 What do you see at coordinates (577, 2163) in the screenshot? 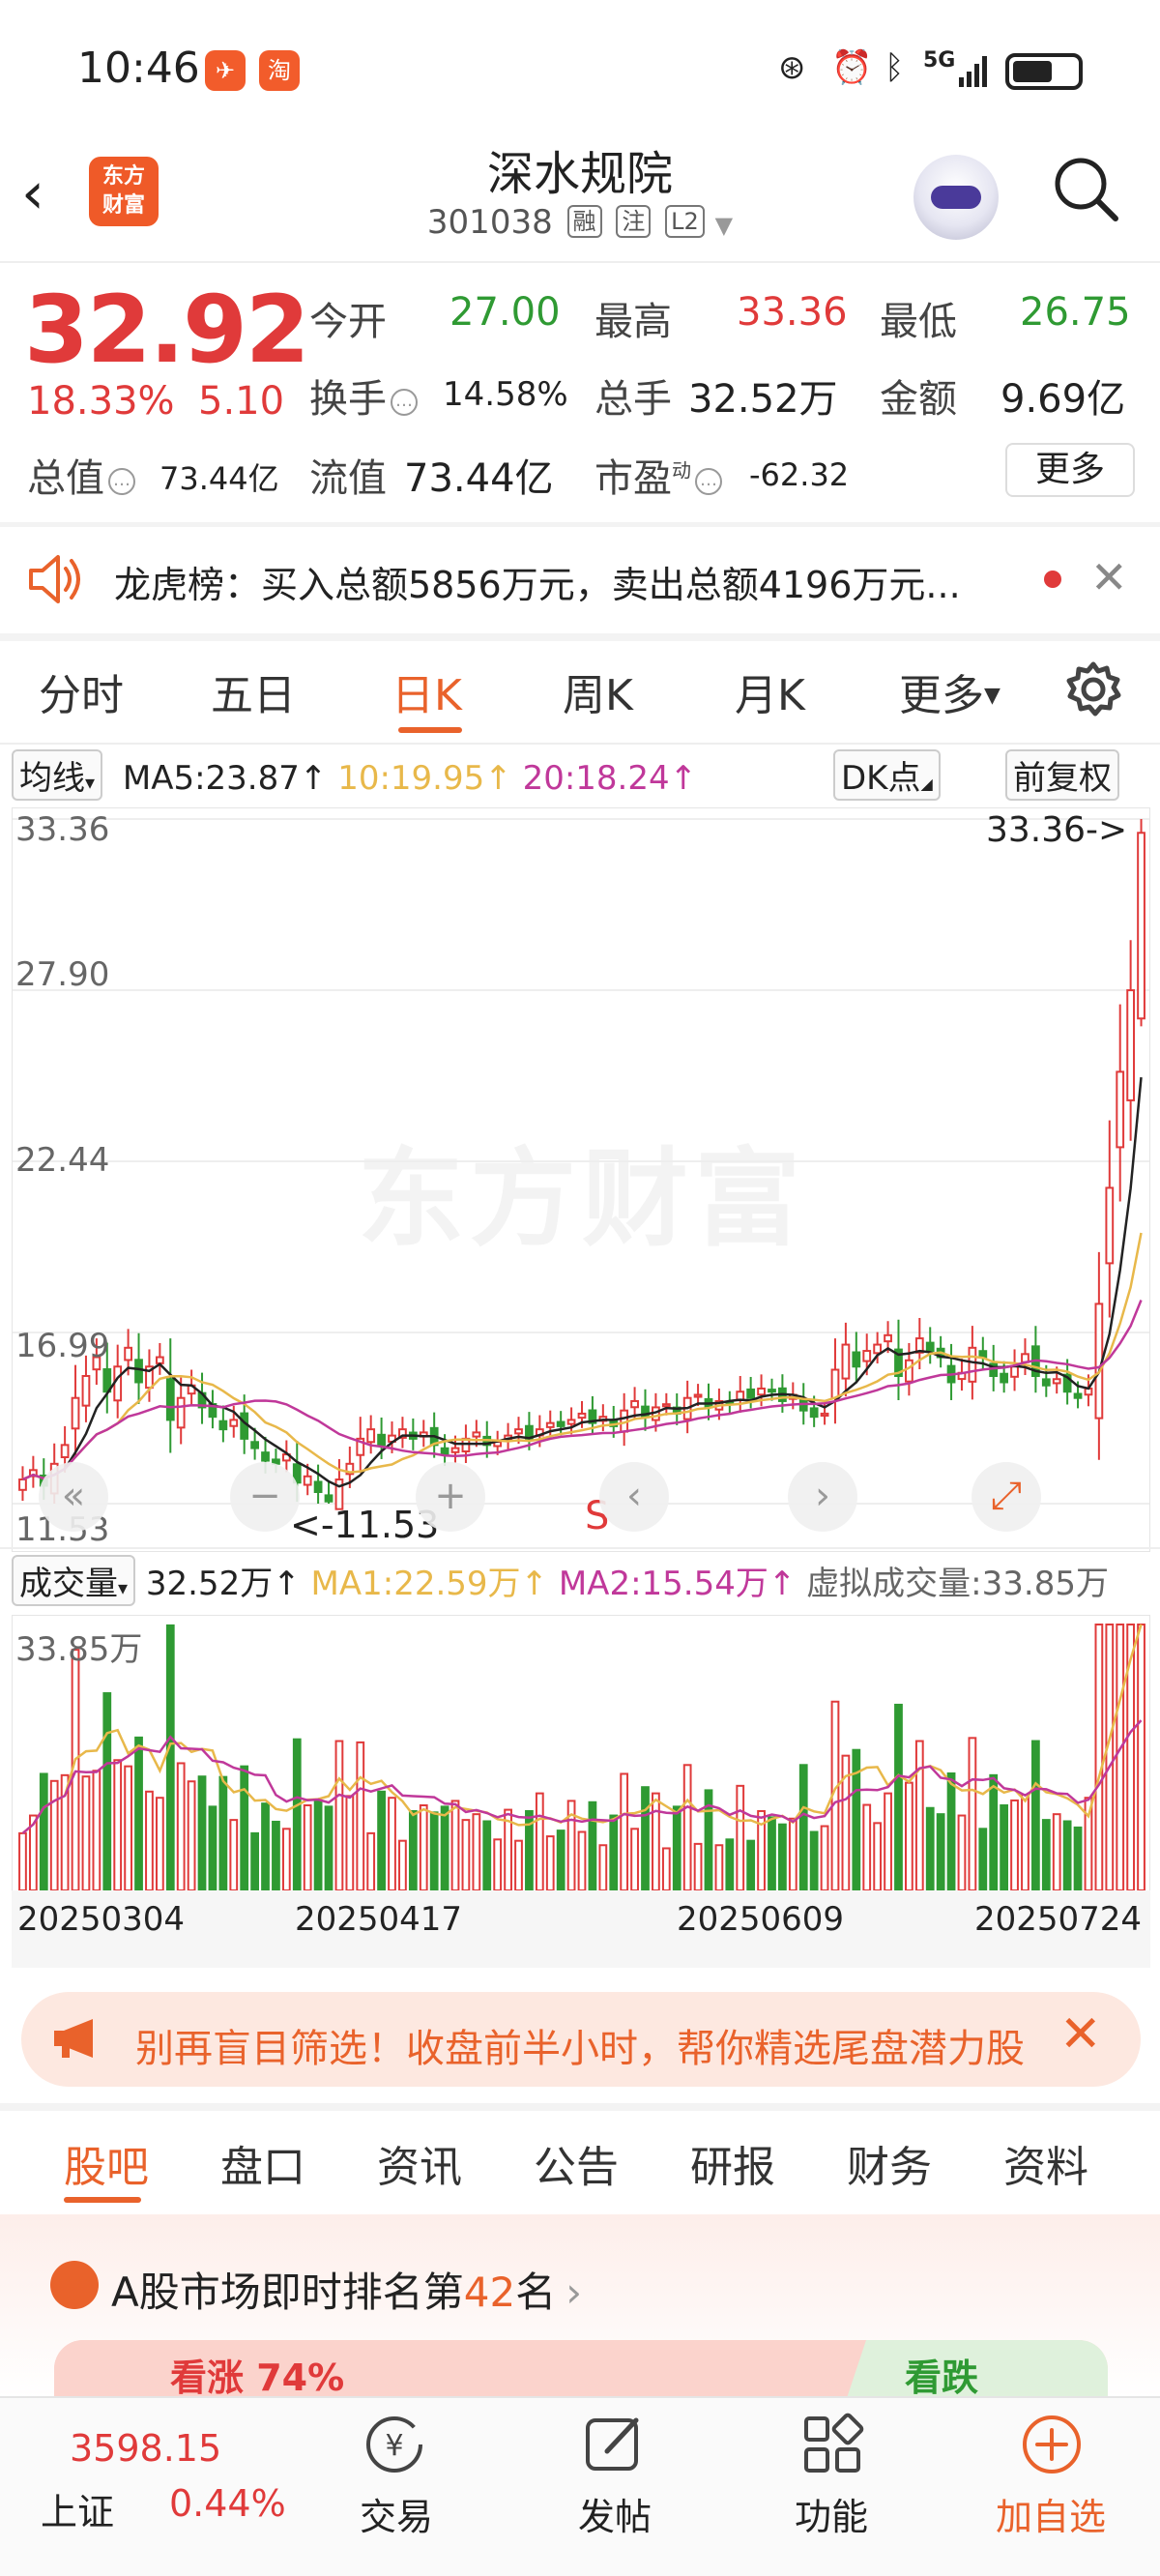
I see `tab-announcements: 公告` at bounding box center [577, 2163].